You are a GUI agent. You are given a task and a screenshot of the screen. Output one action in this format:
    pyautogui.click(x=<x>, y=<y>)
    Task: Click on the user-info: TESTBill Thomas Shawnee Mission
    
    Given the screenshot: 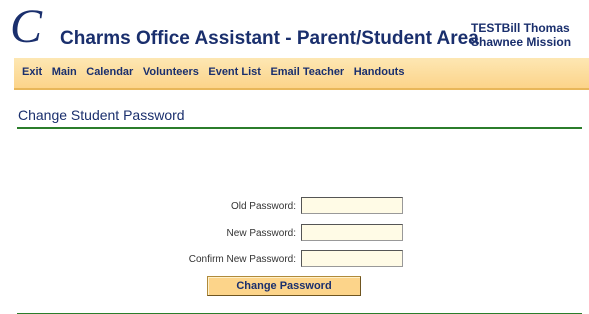 What is the action you would take?
    pyautogui.click(x=530, y=35)
    